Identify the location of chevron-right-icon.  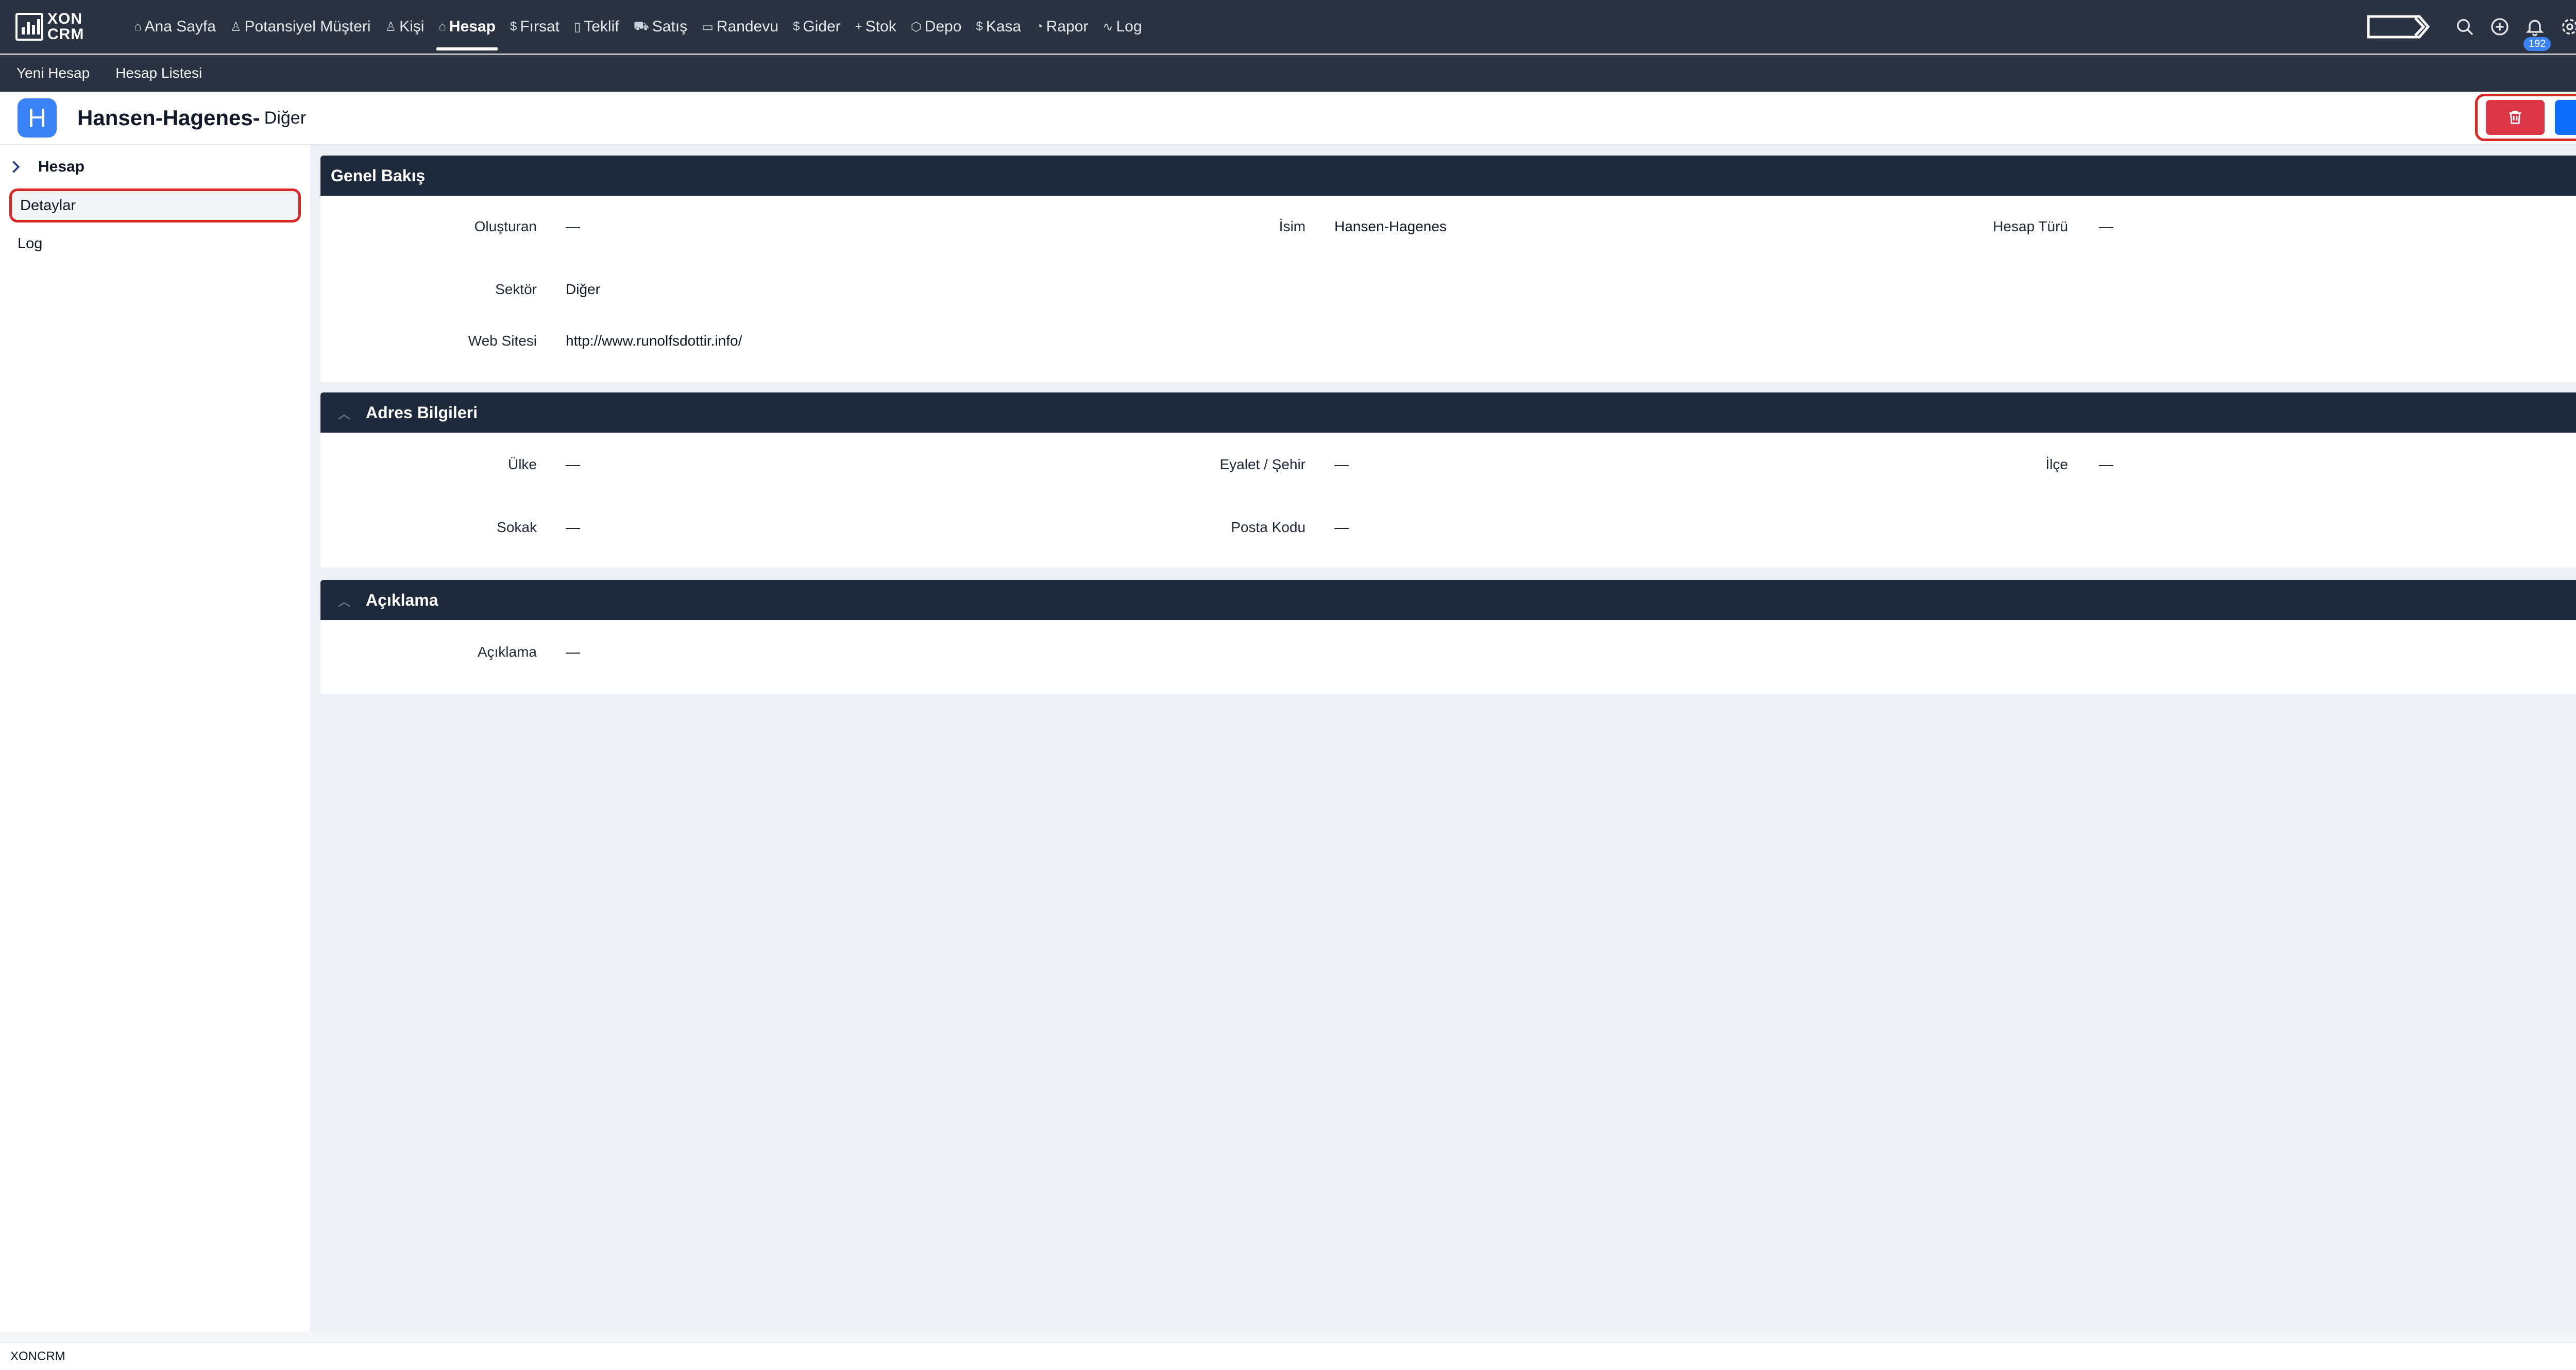
(16, 167).